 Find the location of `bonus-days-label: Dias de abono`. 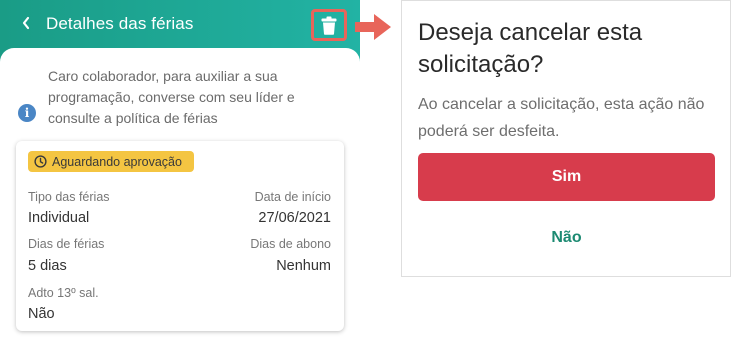

bonus-days-label: Dias de abono is located at coordinates (290, 244).